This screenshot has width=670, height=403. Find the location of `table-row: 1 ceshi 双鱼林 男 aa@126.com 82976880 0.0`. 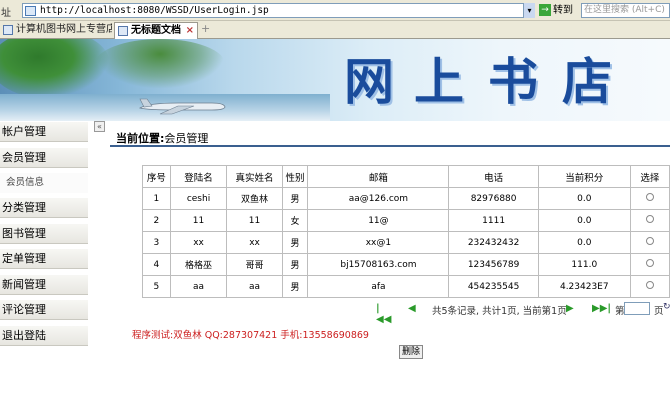

table-row: 1 ceshi 双鱼林 男 aa@126.com 82976880 0.0 is located at coordinates (406, 198).